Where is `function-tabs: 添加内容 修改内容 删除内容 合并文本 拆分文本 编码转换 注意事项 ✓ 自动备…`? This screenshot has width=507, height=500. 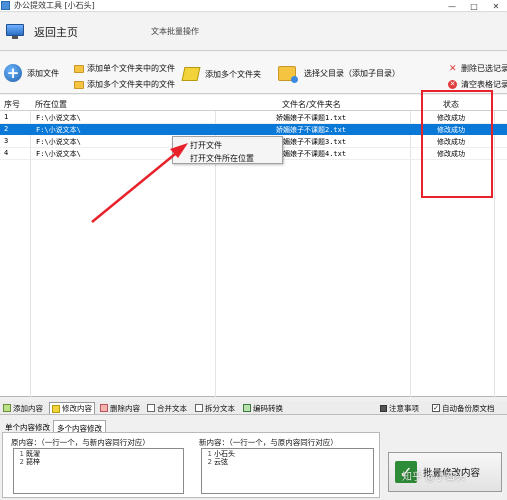 function-tabs: 添加内容 修改内容 删除内容 合并文本 拆分文本 编码转换 注意事项 ✓ 自动备… is located at coordinates (253, 408).